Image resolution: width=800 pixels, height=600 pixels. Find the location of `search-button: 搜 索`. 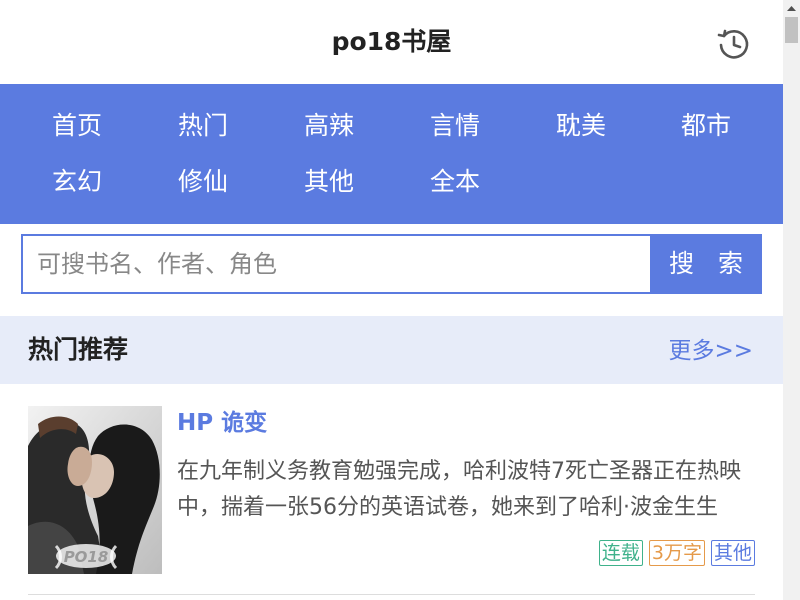

search-button: 搜 索 is located at coordinates (706, 264).